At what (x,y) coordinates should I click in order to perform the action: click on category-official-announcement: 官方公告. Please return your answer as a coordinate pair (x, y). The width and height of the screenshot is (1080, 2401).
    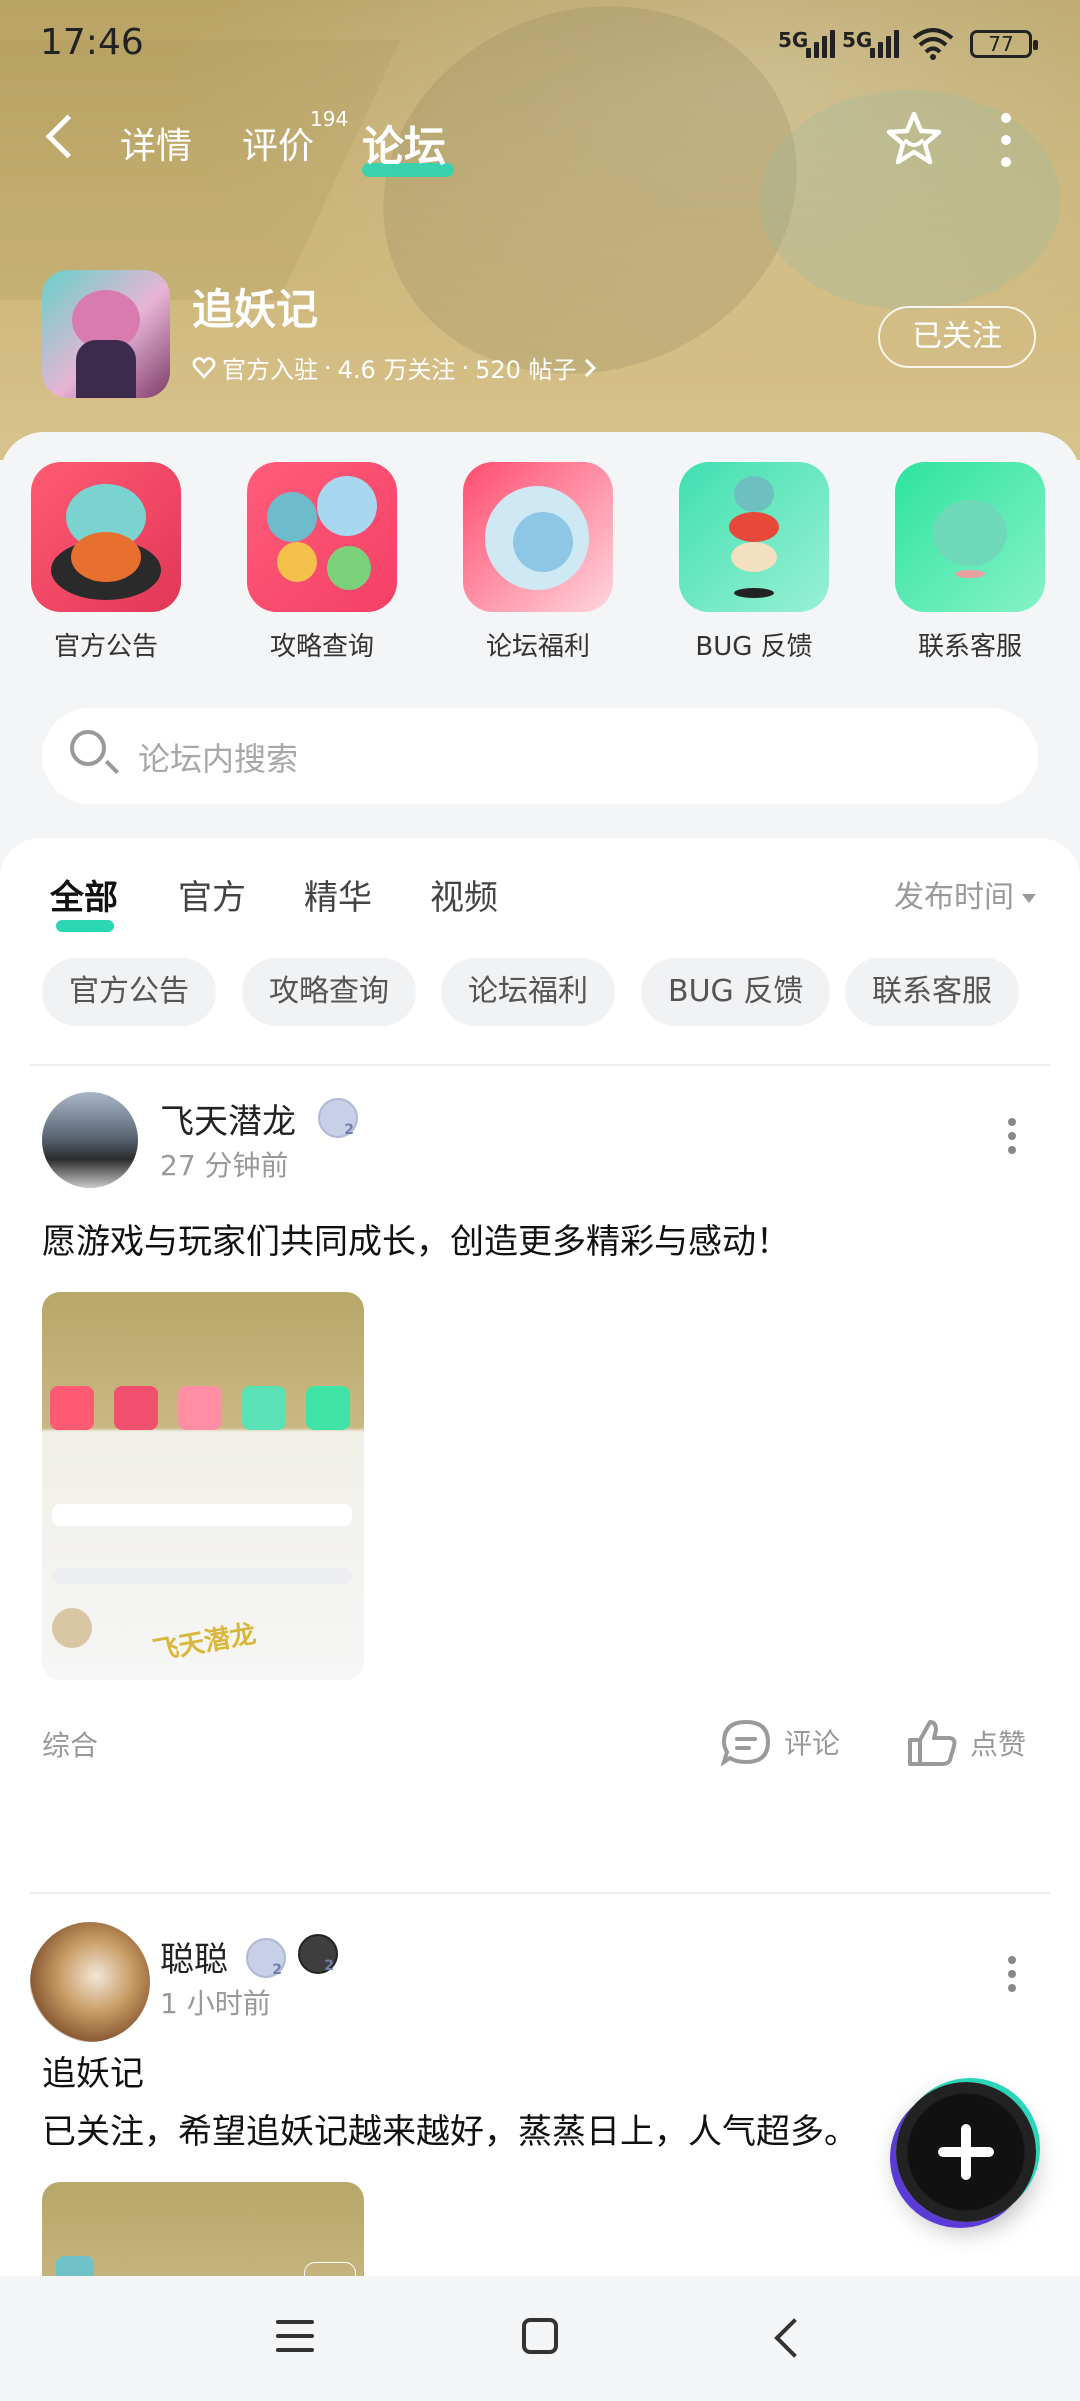
    Looking at the image, I should click on (106, 562).